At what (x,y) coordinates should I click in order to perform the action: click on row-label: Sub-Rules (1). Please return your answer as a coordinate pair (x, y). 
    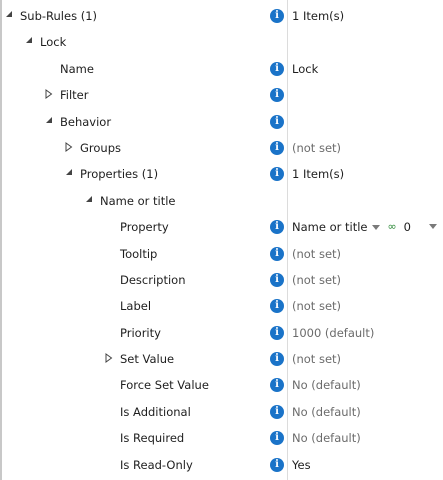
    Looking at the image, I should click on (59, 16).